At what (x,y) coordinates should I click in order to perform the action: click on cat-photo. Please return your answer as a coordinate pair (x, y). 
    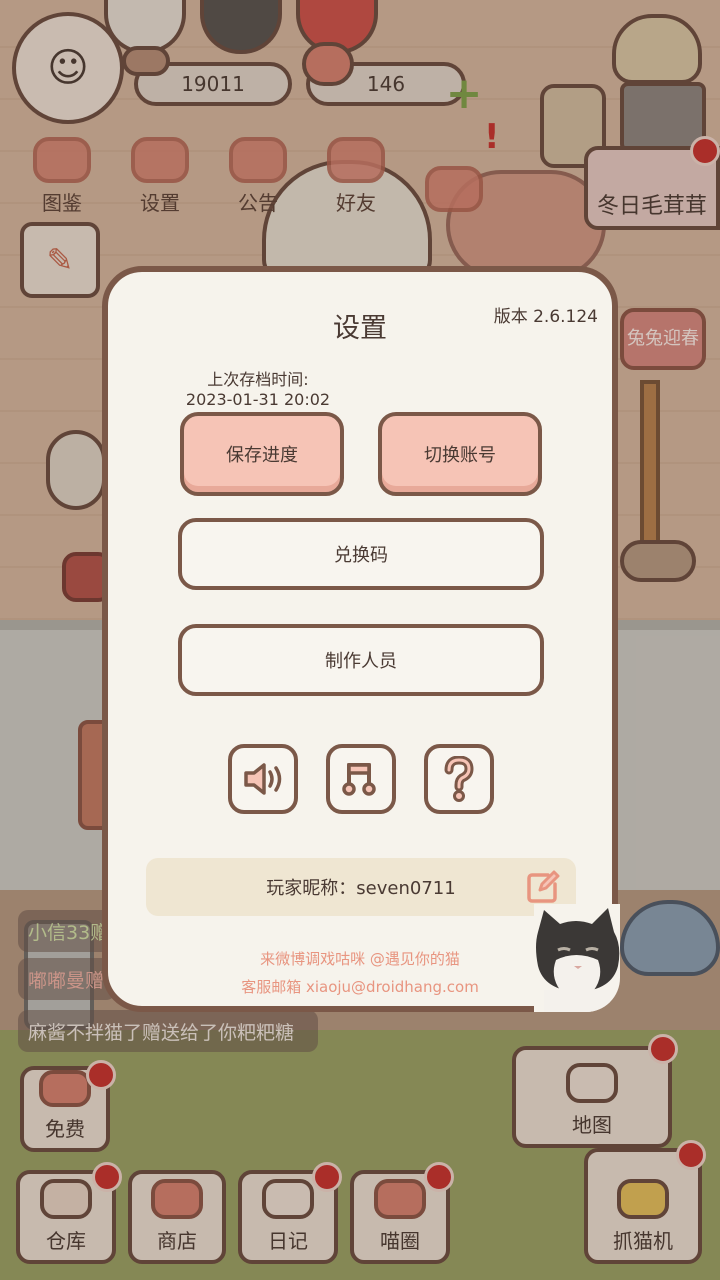
    Looking at the image, I should click on (577, 958).